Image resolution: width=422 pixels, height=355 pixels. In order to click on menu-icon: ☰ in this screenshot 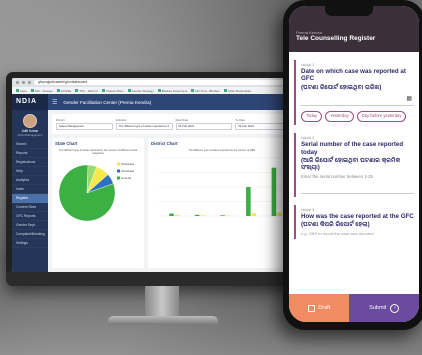, I will do `click(54, 102)`.